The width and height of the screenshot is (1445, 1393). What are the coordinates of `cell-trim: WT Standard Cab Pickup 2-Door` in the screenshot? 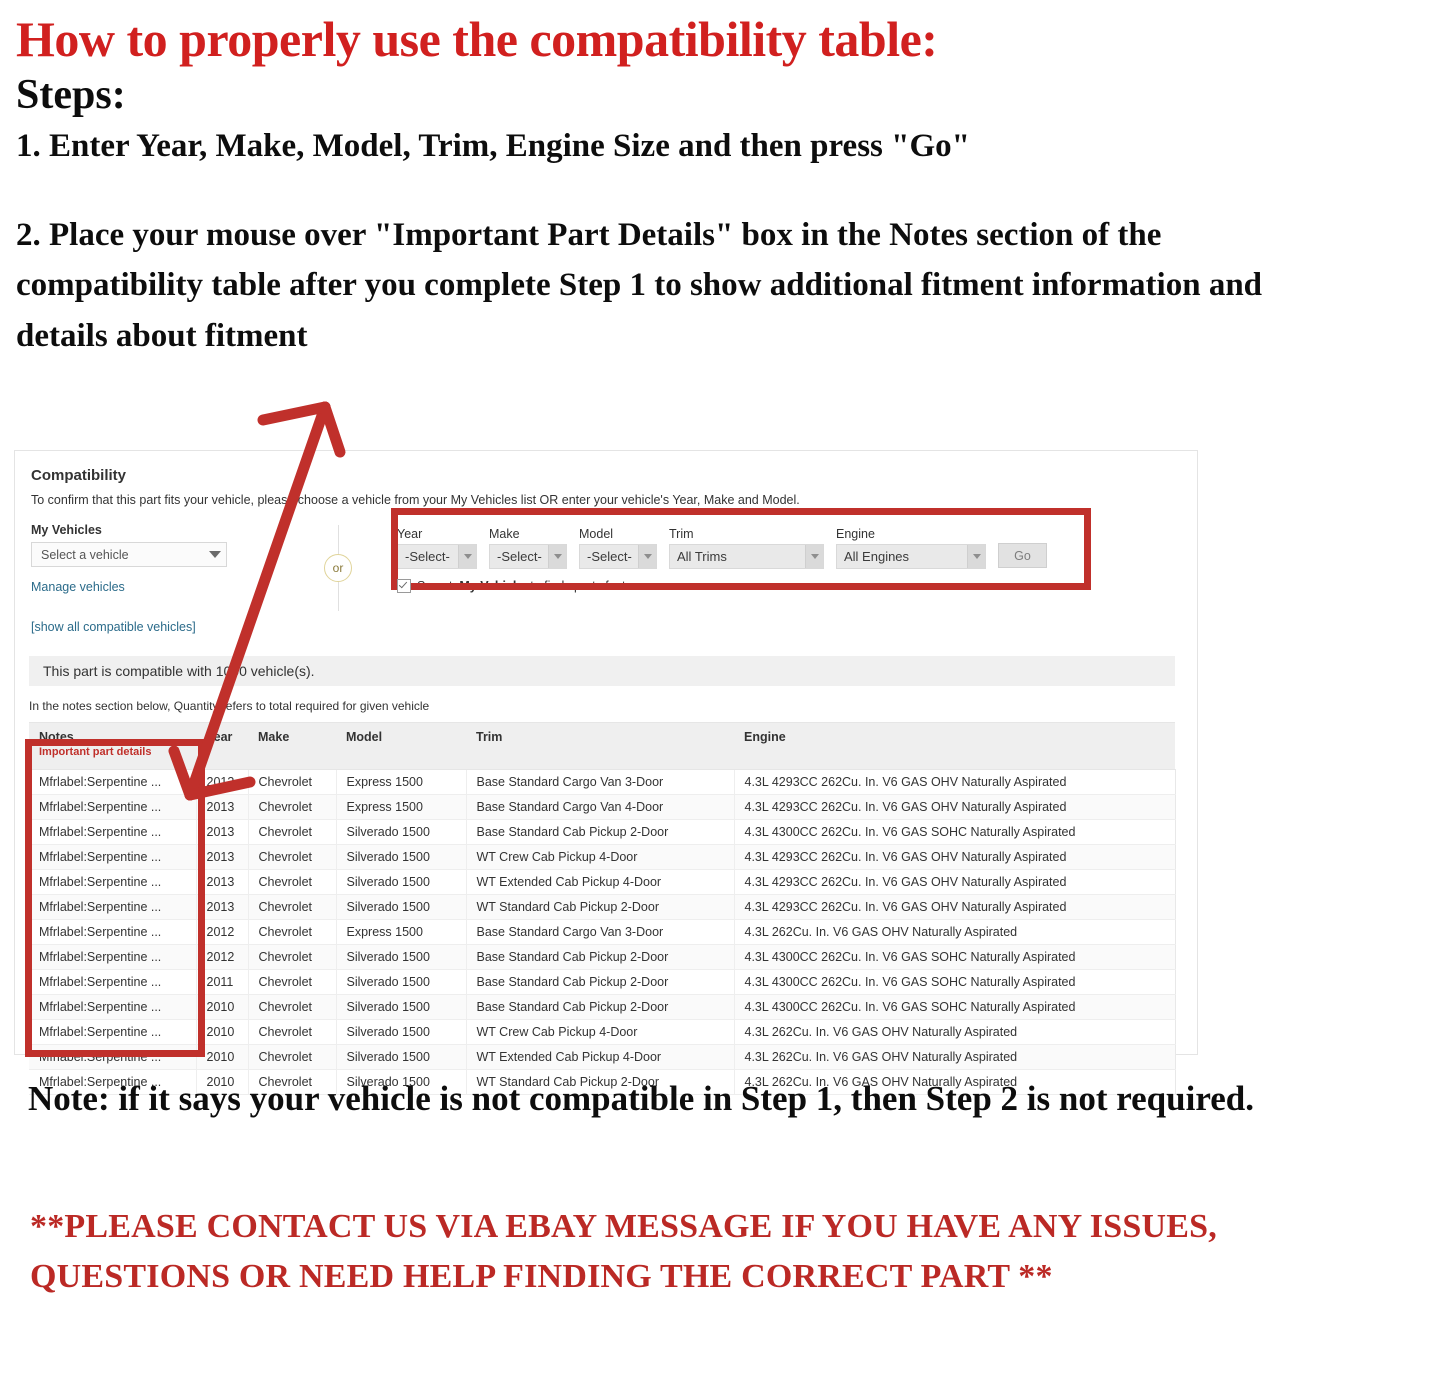 It's located at (600, 907).